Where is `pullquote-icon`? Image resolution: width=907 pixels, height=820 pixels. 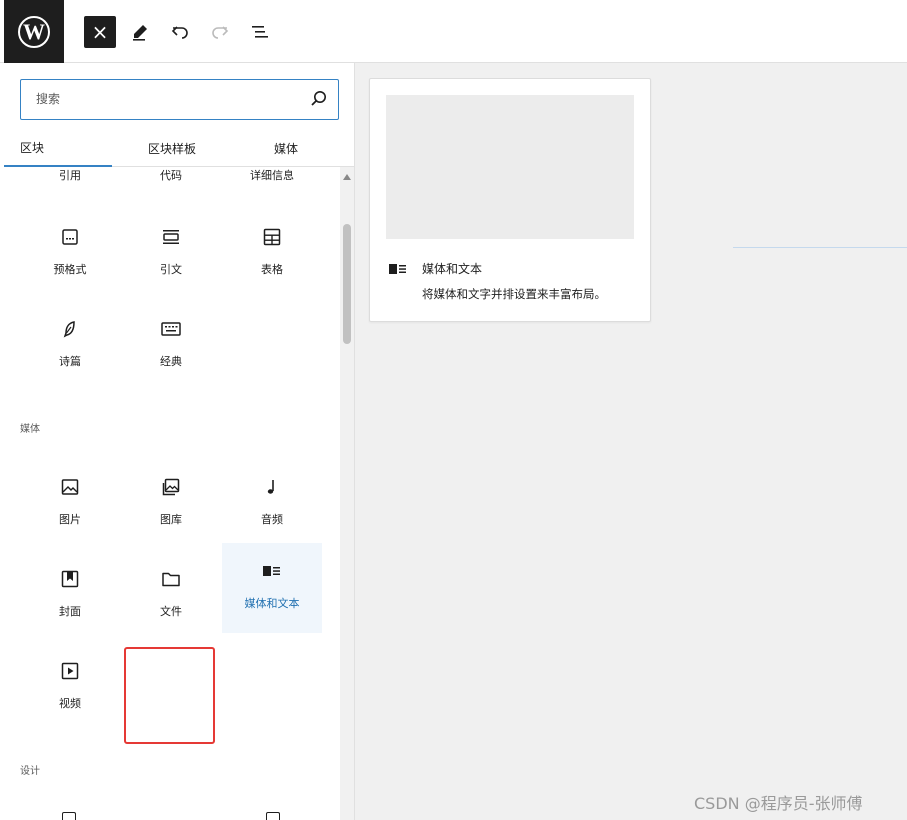 pullquote-icon is located at coordinates (171, 237).